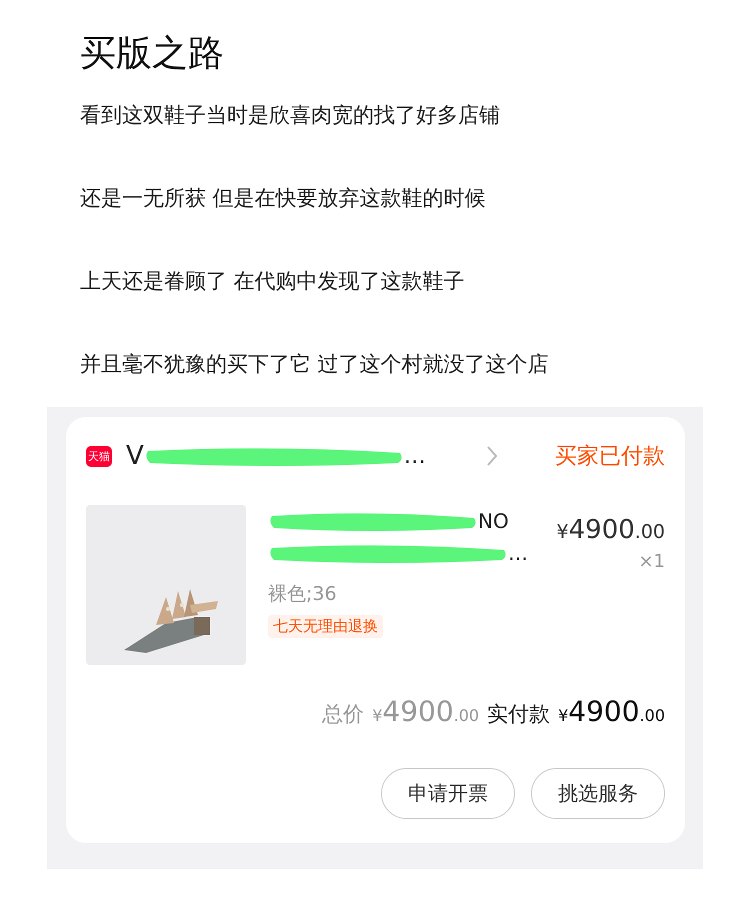 The height and width of the screenshot is (910, 750). Describe the element at coordinates (611, 711) in the screenshot. I see `paid-price: ¥4900.00` at that location.